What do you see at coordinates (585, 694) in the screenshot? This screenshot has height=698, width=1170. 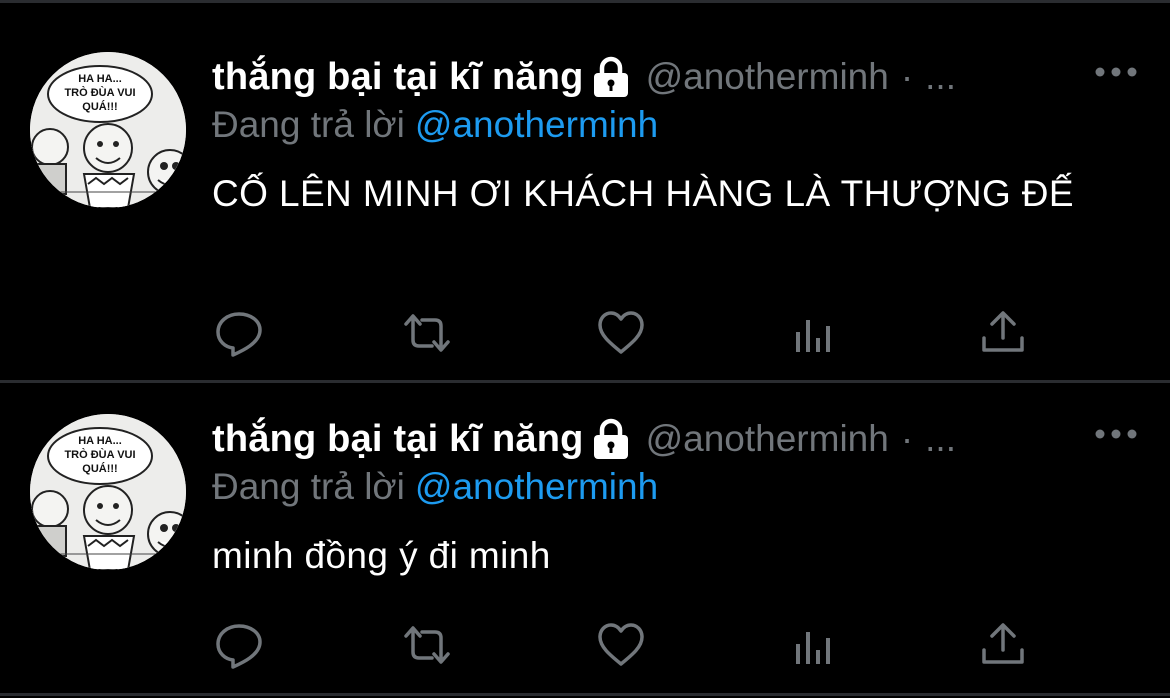 I see `bottom-divider` at bounding box center [585, 694].